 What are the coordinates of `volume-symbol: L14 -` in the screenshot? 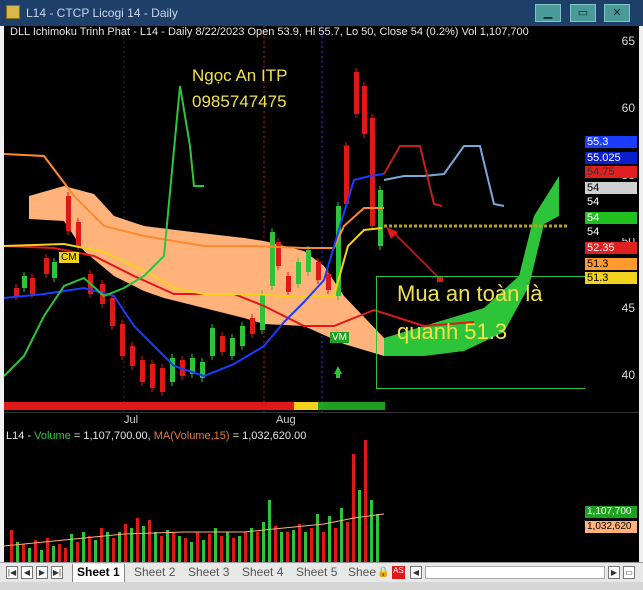 It's located at (20, 436).